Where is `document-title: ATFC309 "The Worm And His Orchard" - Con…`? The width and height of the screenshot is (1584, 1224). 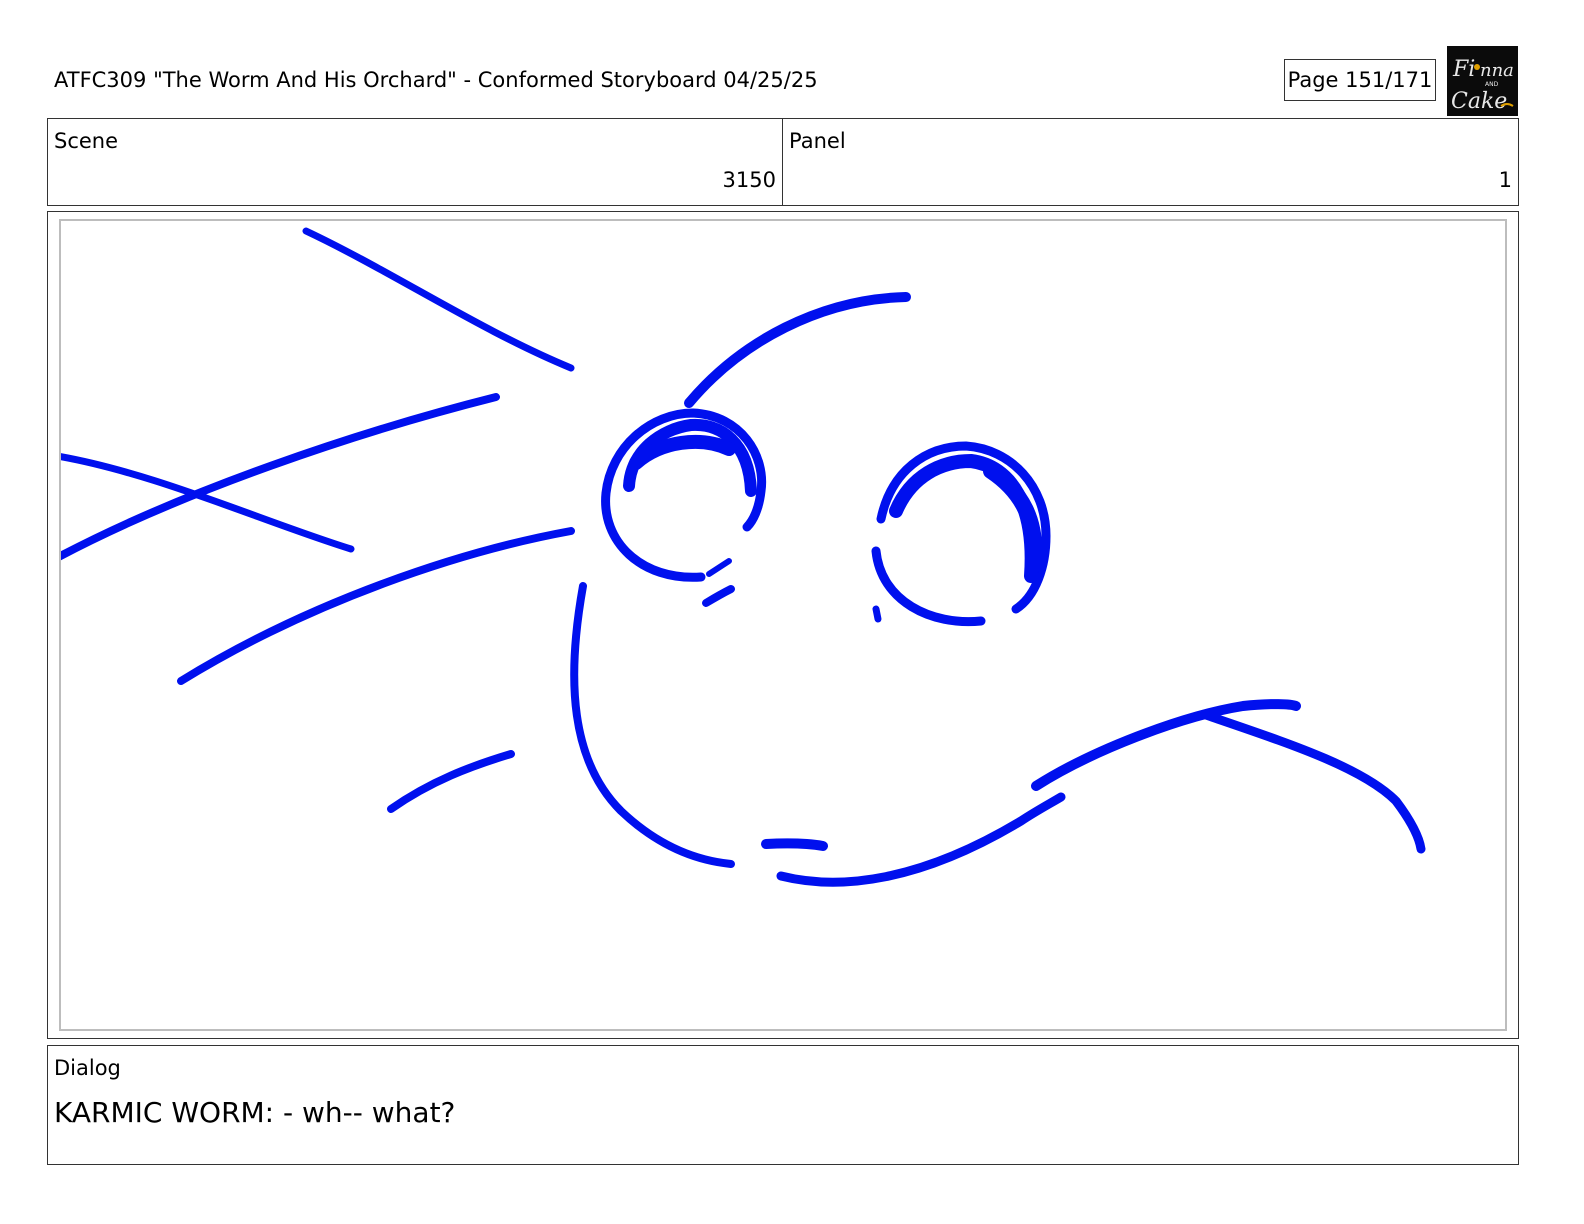 document-title: ATFC309 "The Worm And His Orchard" - Con… is located at coordinates (436, 80).